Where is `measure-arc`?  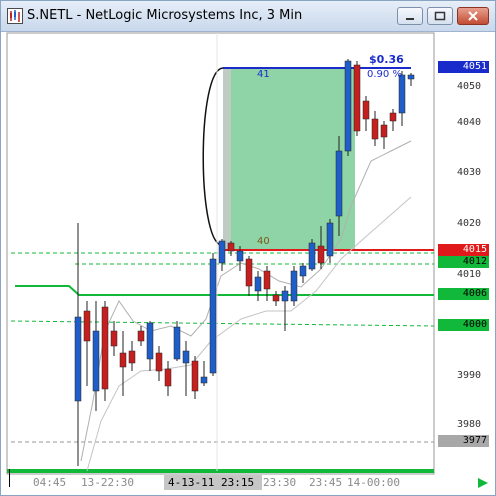
measure-arc is located at coordinates (213, 156).